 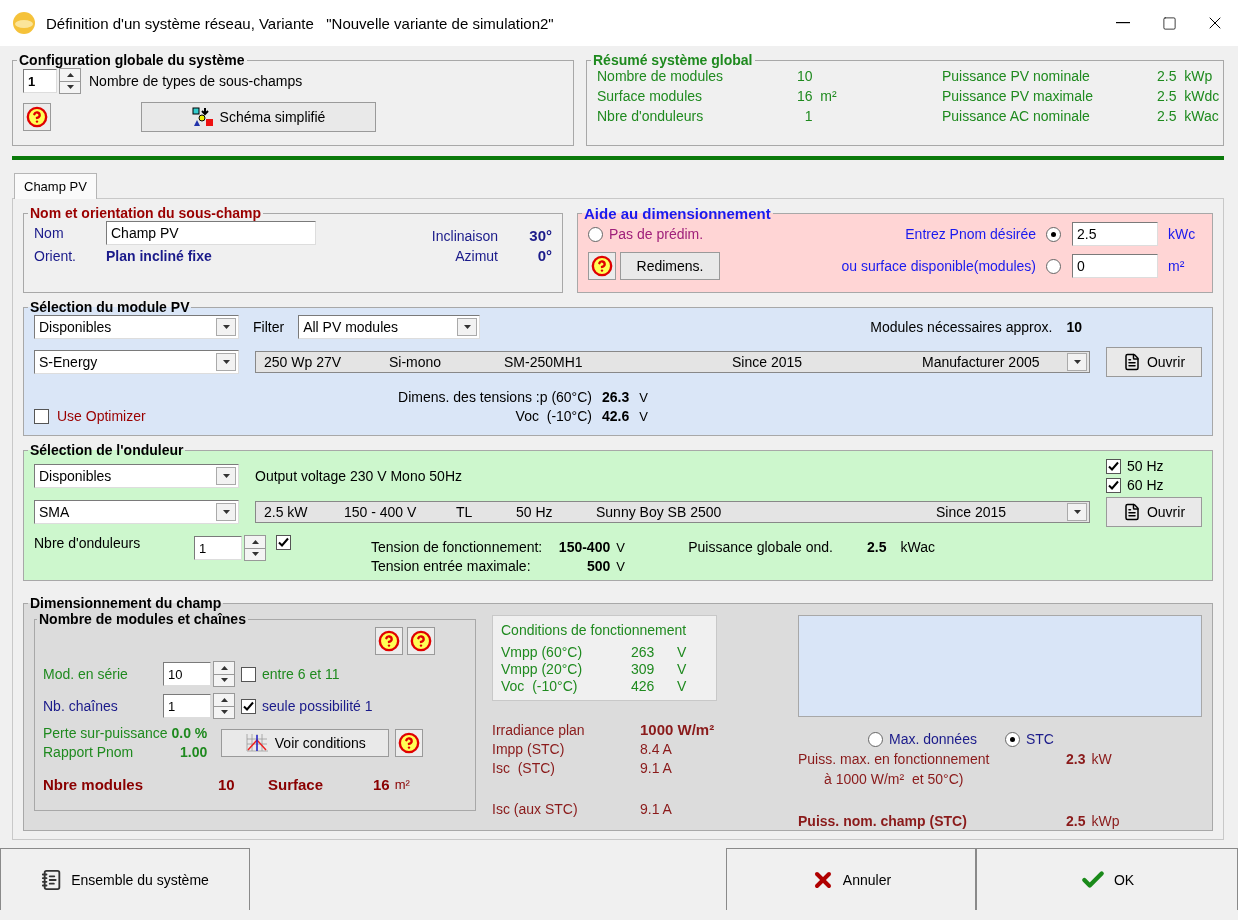 What do you see at coordinates (661, 76) in the screenshot?
I see `summary-label: Nombre de modules` at bounding box center [661, 76].